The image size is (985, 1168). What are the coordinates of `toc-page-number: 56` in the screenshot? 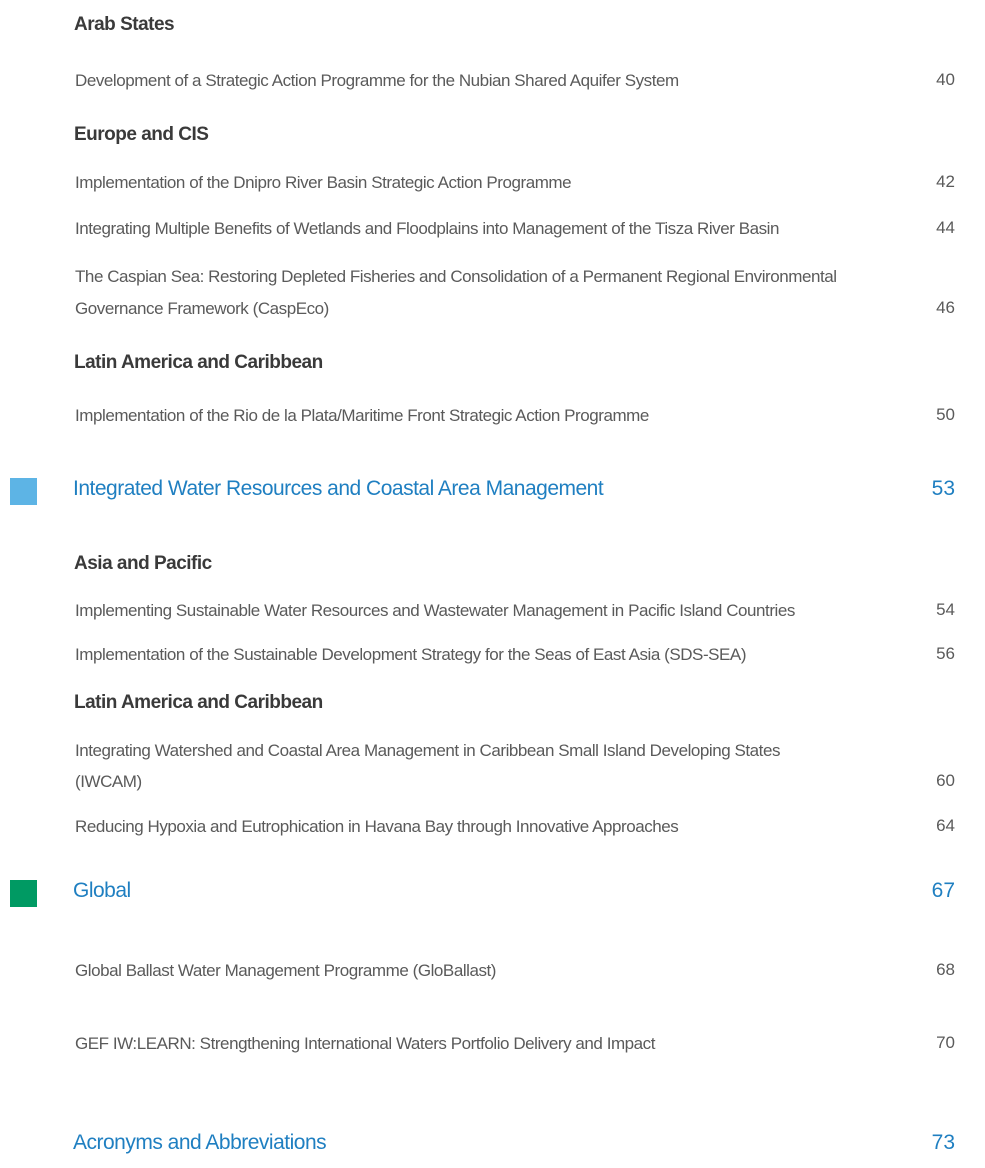 It's located at (945, 654).